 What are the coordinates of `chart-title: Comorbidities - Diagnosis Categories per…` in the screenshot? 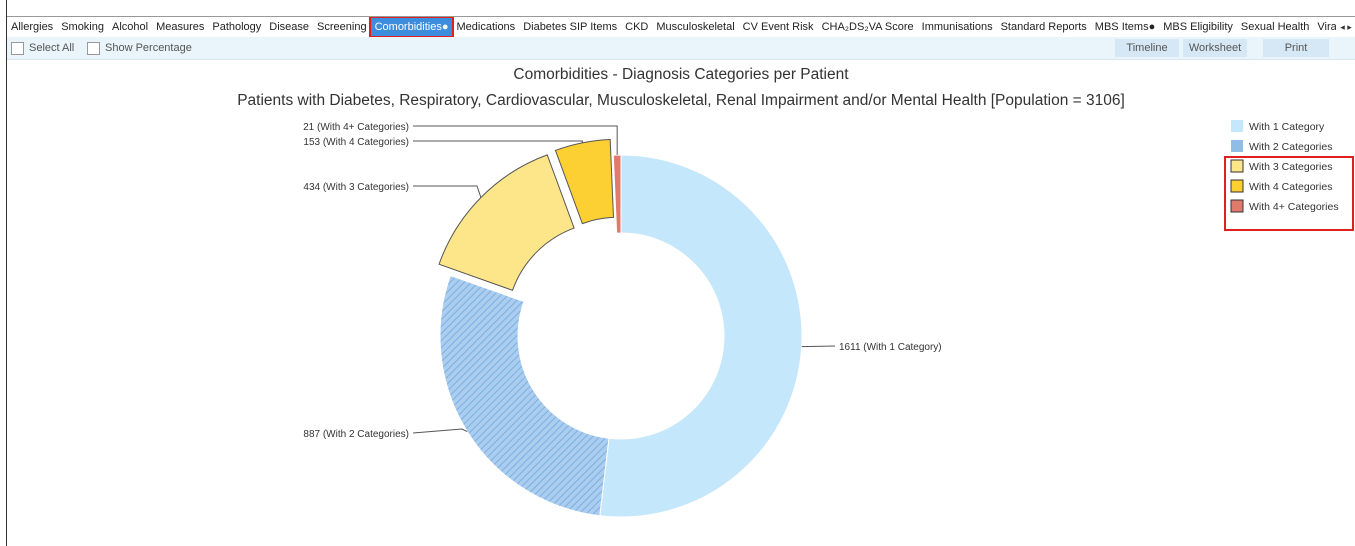 It's located at (681, 74).